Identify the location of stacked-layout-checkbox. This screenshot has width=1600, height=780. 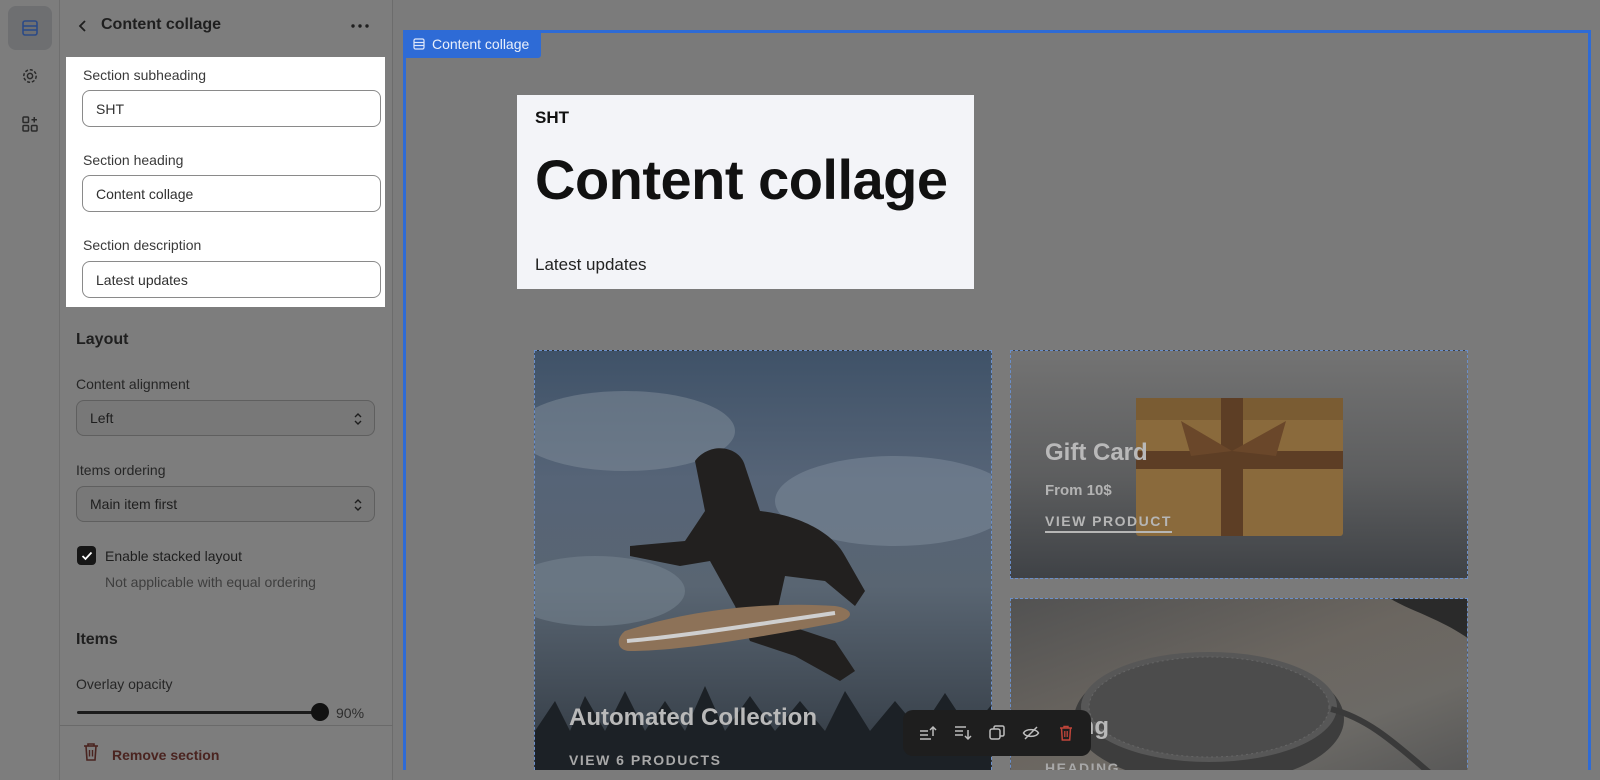
(86, 555).